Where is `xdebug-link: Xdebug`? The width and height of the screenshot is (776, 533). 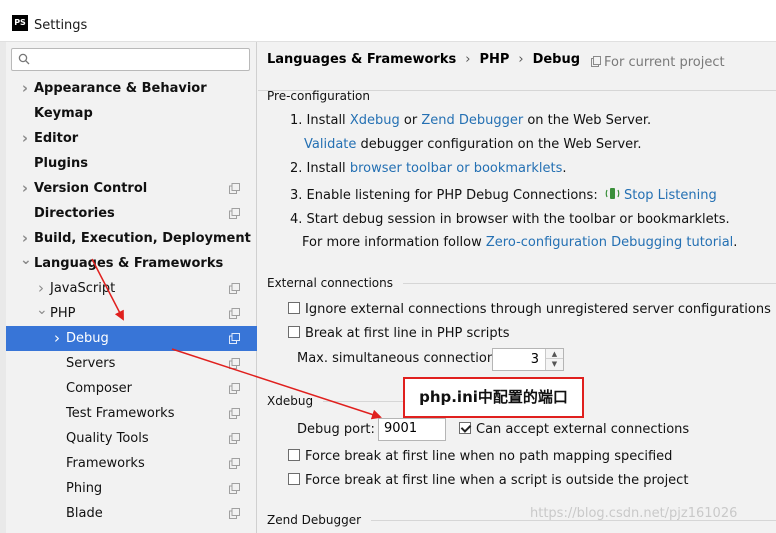
xdebug-link: Xdebug is located at coordinates (375, 120).